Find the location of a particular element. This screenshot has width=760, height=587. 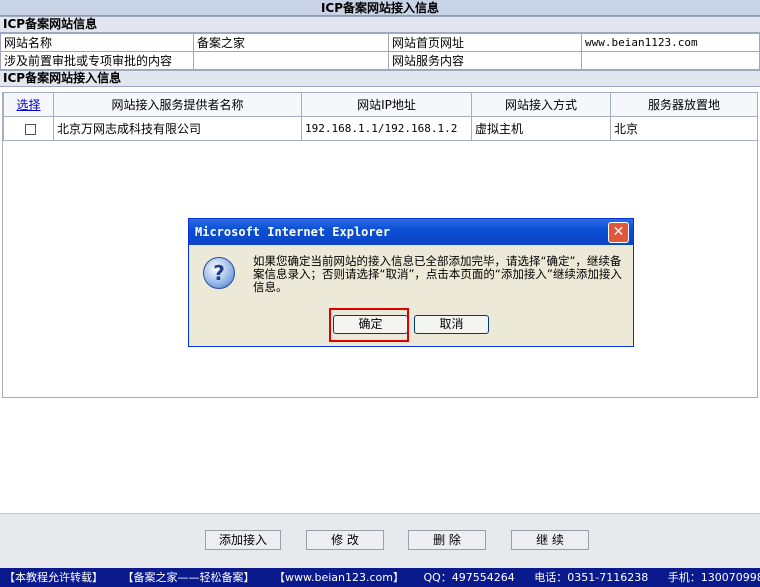

dialog-title: Microsoft Internet Explorer is located at coordinates (411, 232).